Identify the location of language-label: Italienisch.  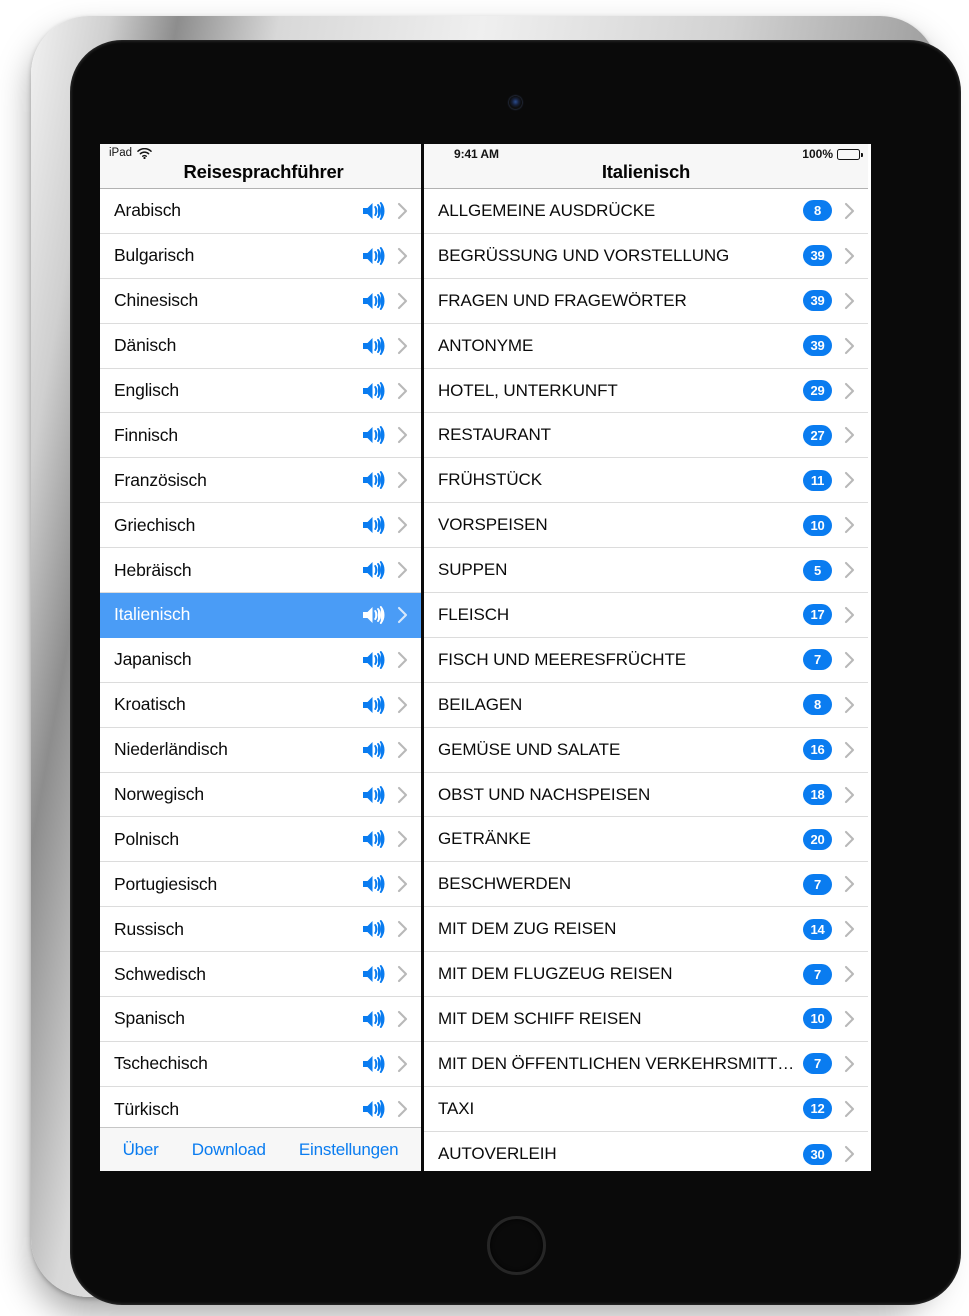
(152, 614).